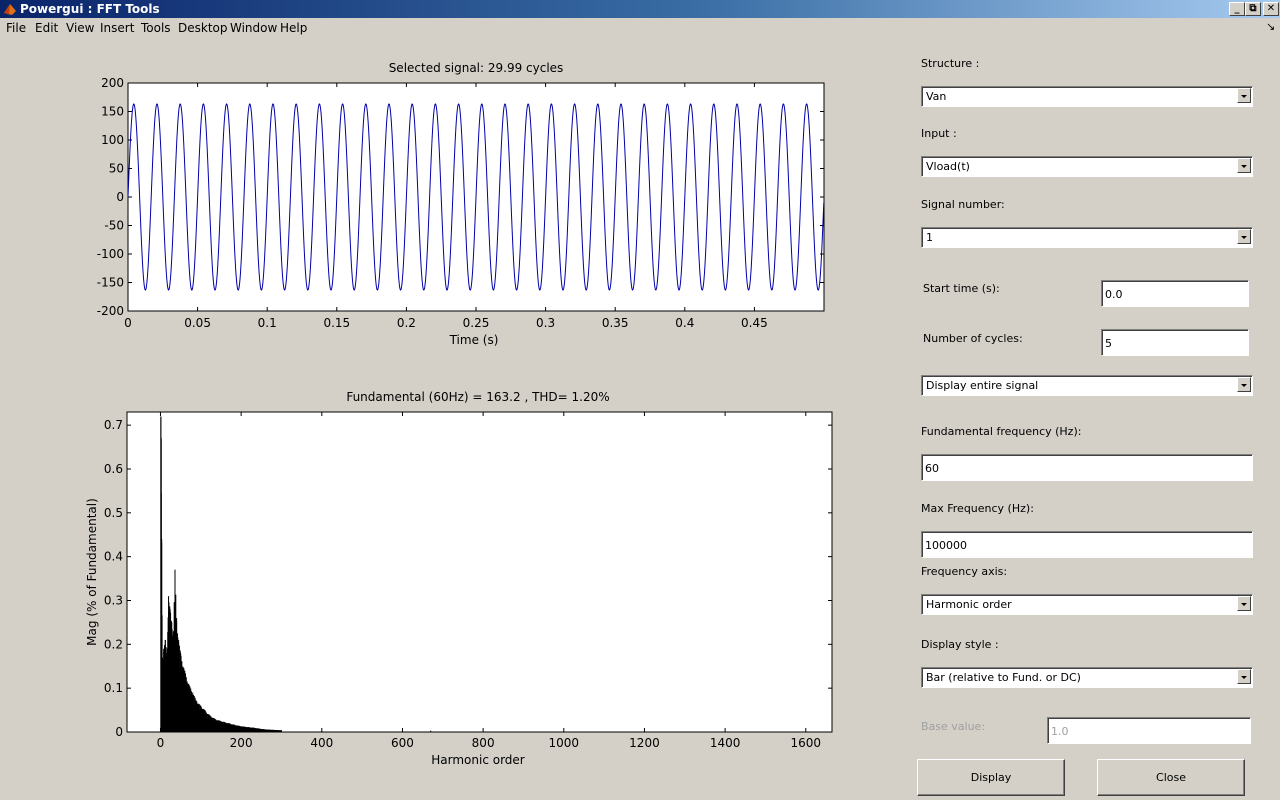 The width and height of the screenshot is (1280, 800). I want to click on spectrum-y-tick-label: 0.1, so click(113, 688).